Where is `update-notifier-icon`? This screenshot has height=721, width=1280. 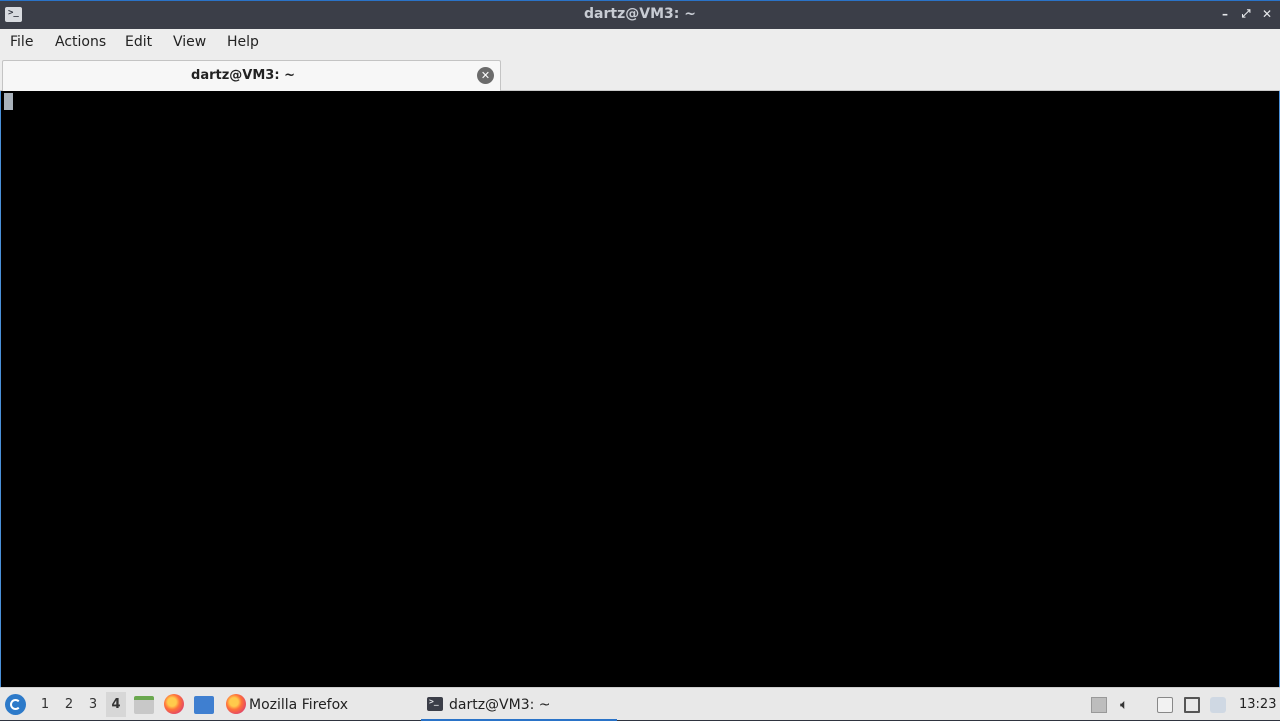
update-notifier-icon is located at coordinates (1218, 705).